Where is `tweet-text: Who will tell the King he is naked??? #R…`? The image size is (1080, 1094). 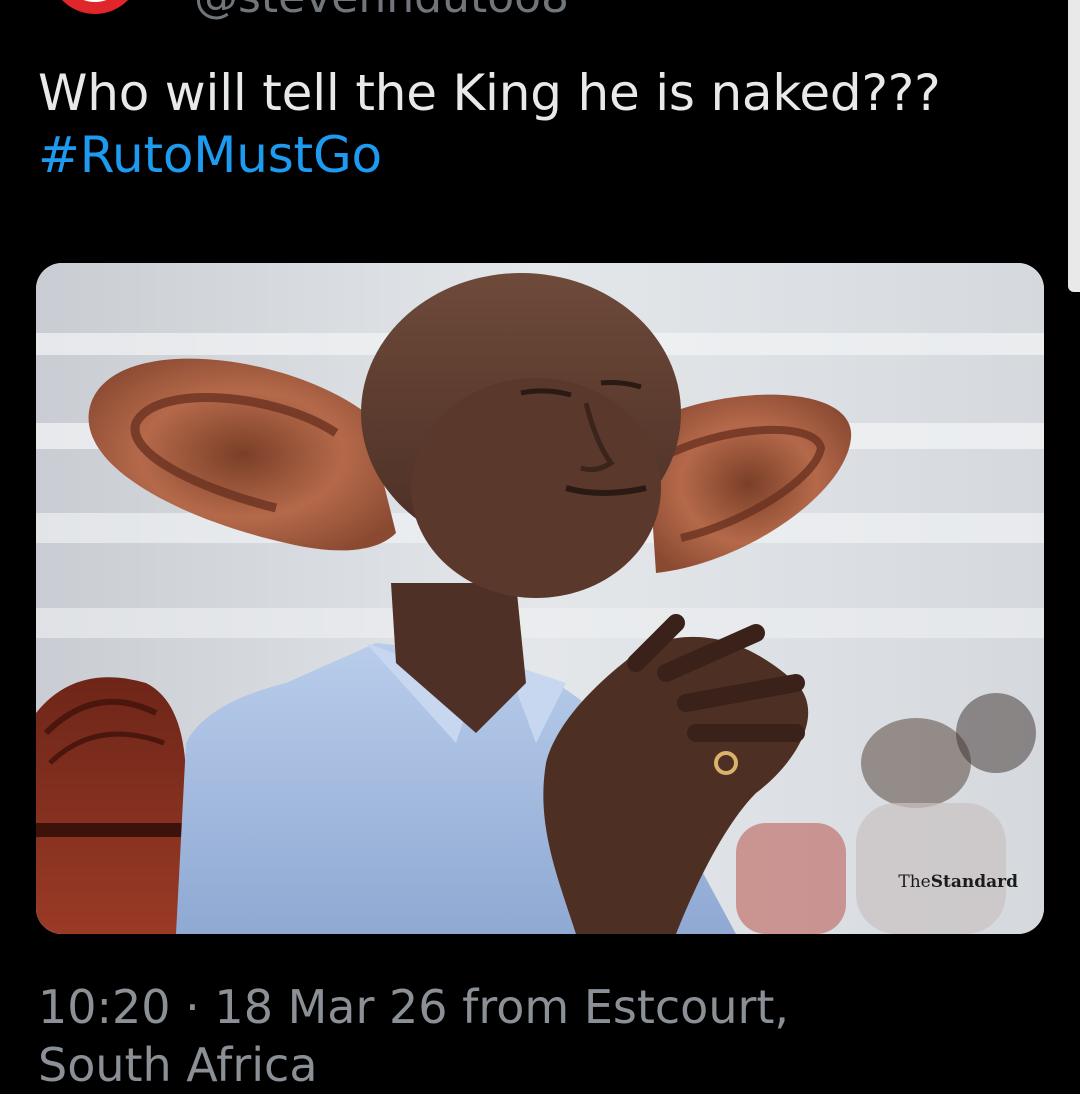
tweet-text: Who will tell the King he is naked??? #R… is located at coordinates (543, 124).